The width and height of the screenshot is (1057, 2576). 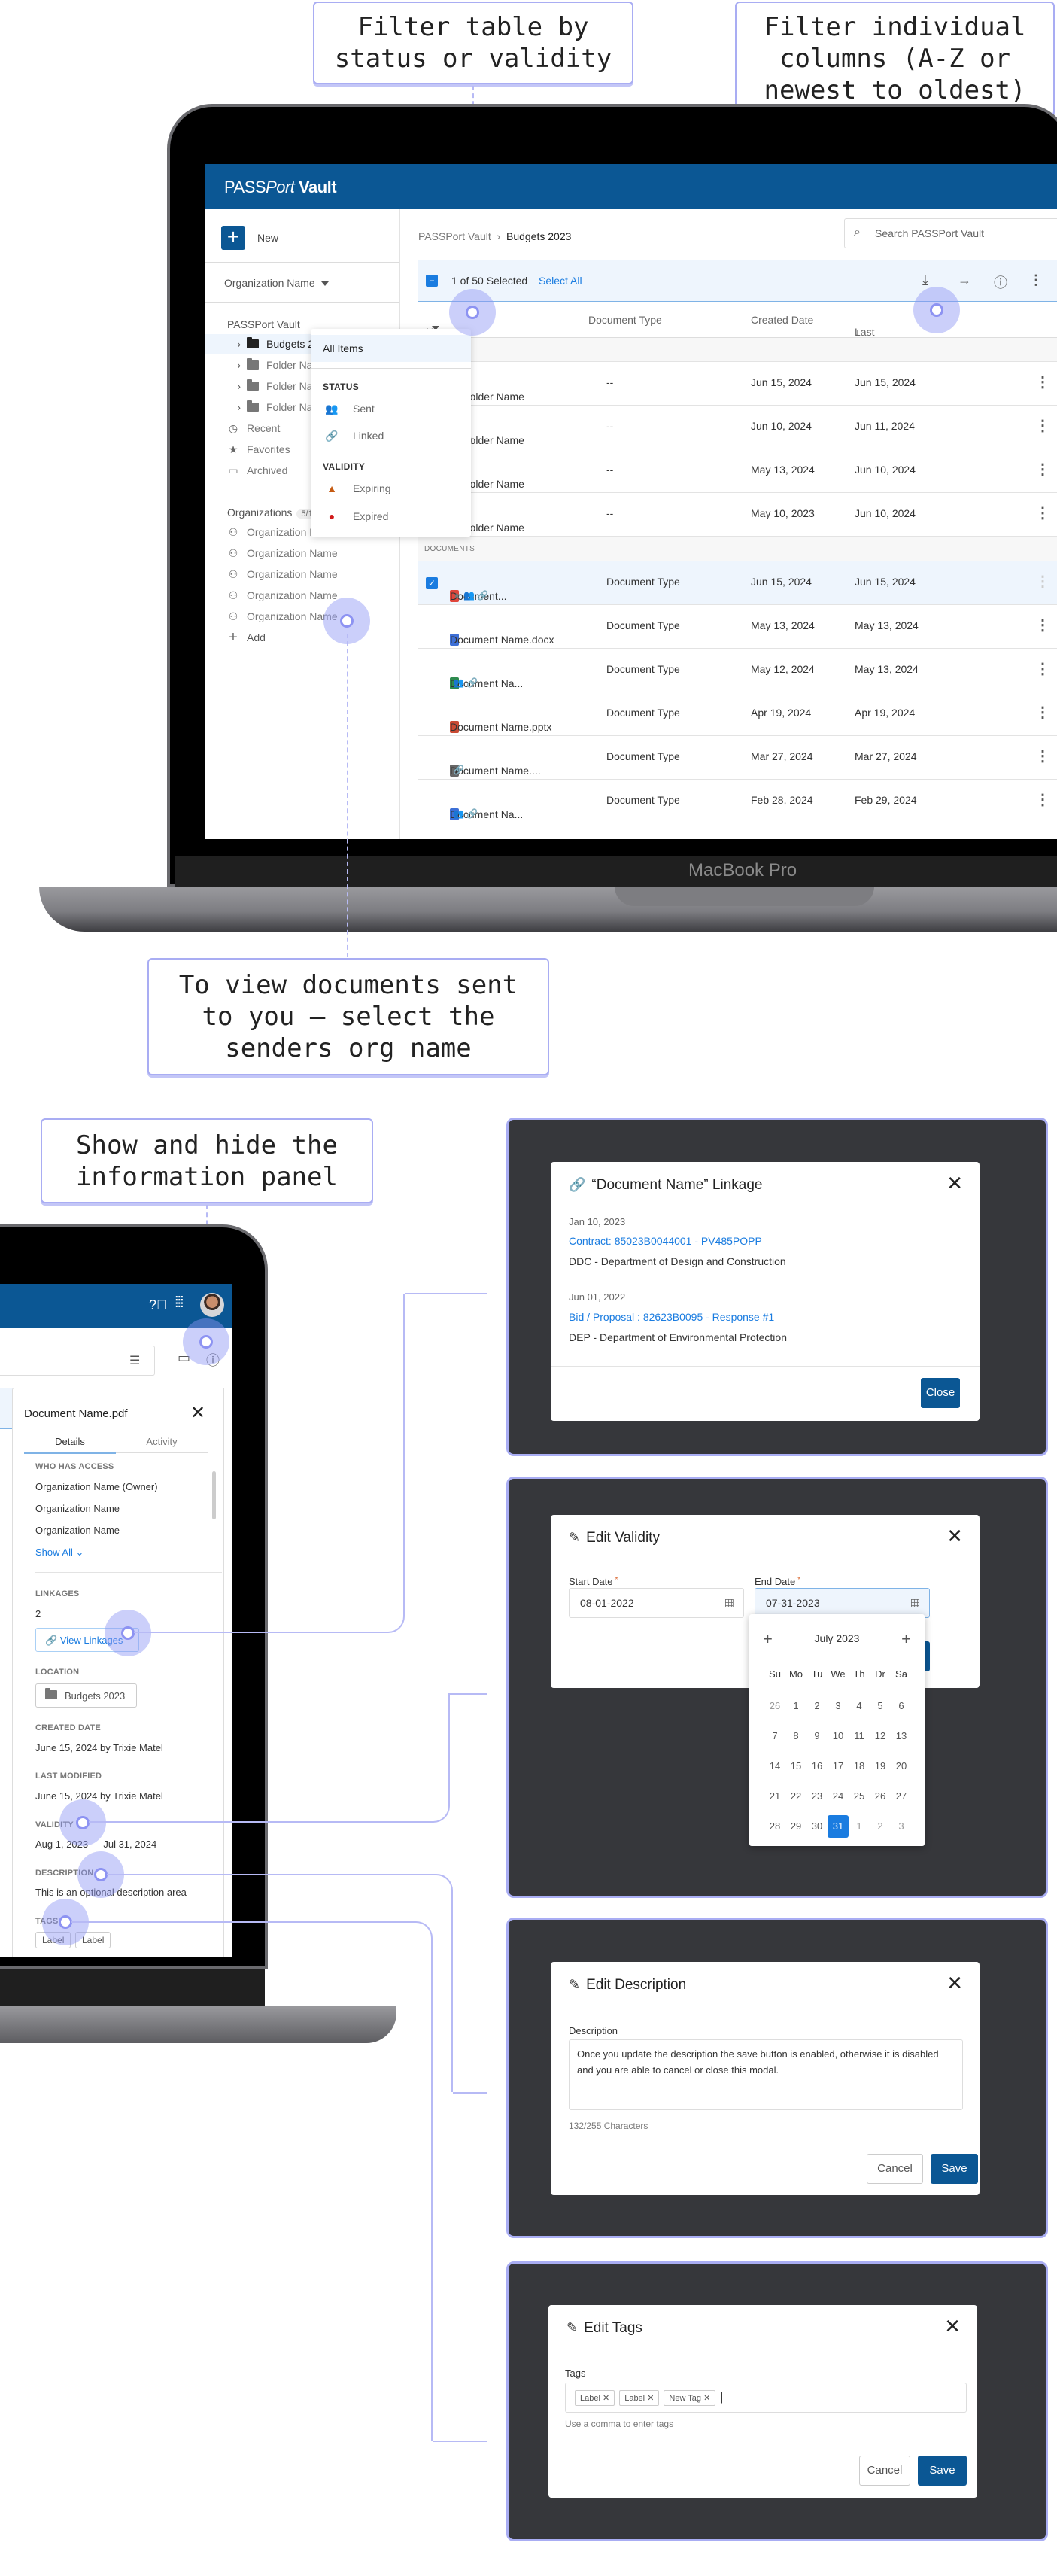 I want to click on calendar-day: 29, so click(x=795, y=1826).